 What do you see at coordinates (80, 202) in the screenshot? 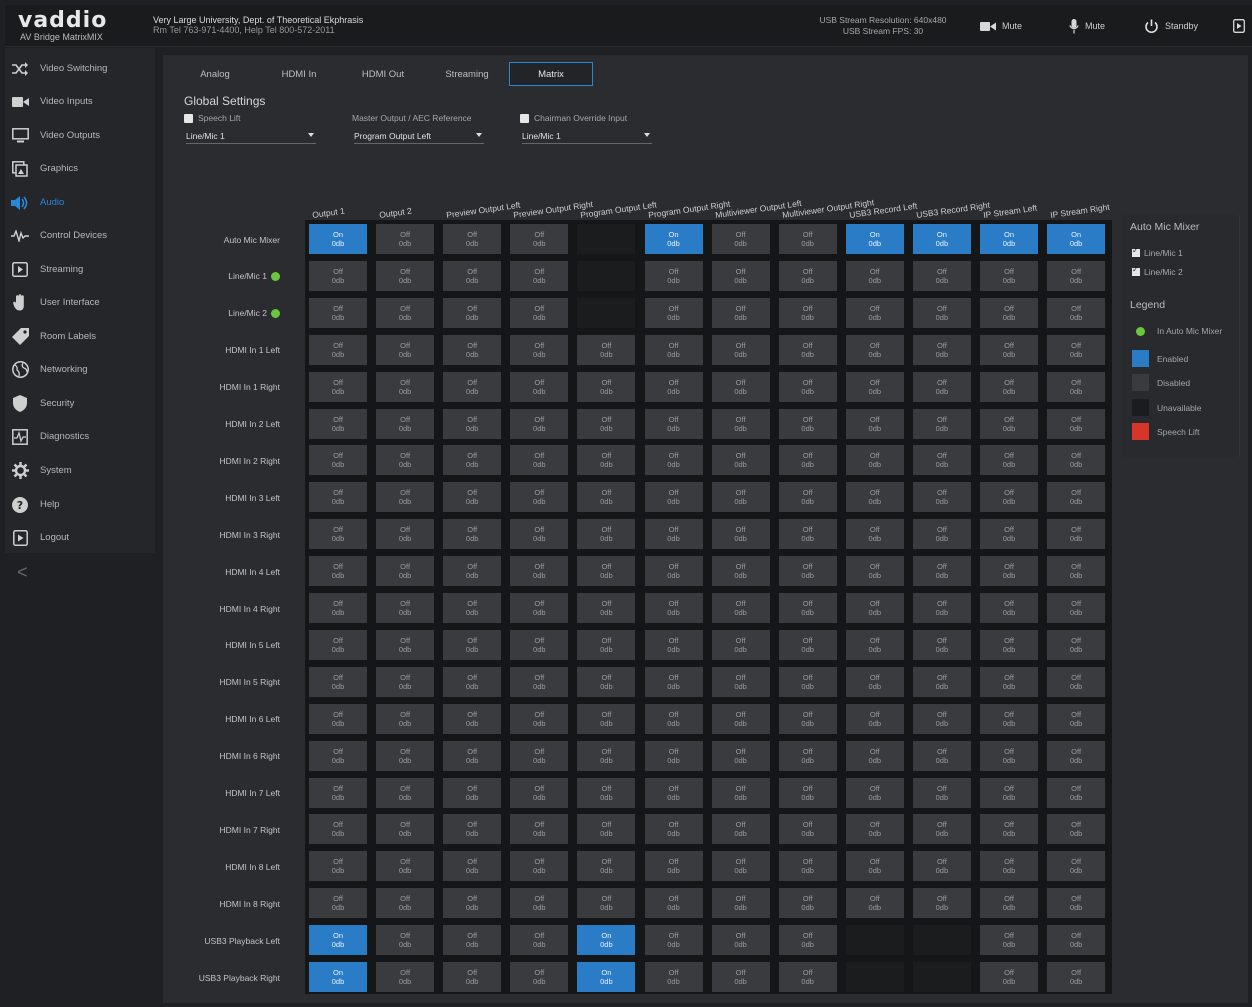
I see `sidebar-item-audio: Audio` at bounding box center [80, 202].